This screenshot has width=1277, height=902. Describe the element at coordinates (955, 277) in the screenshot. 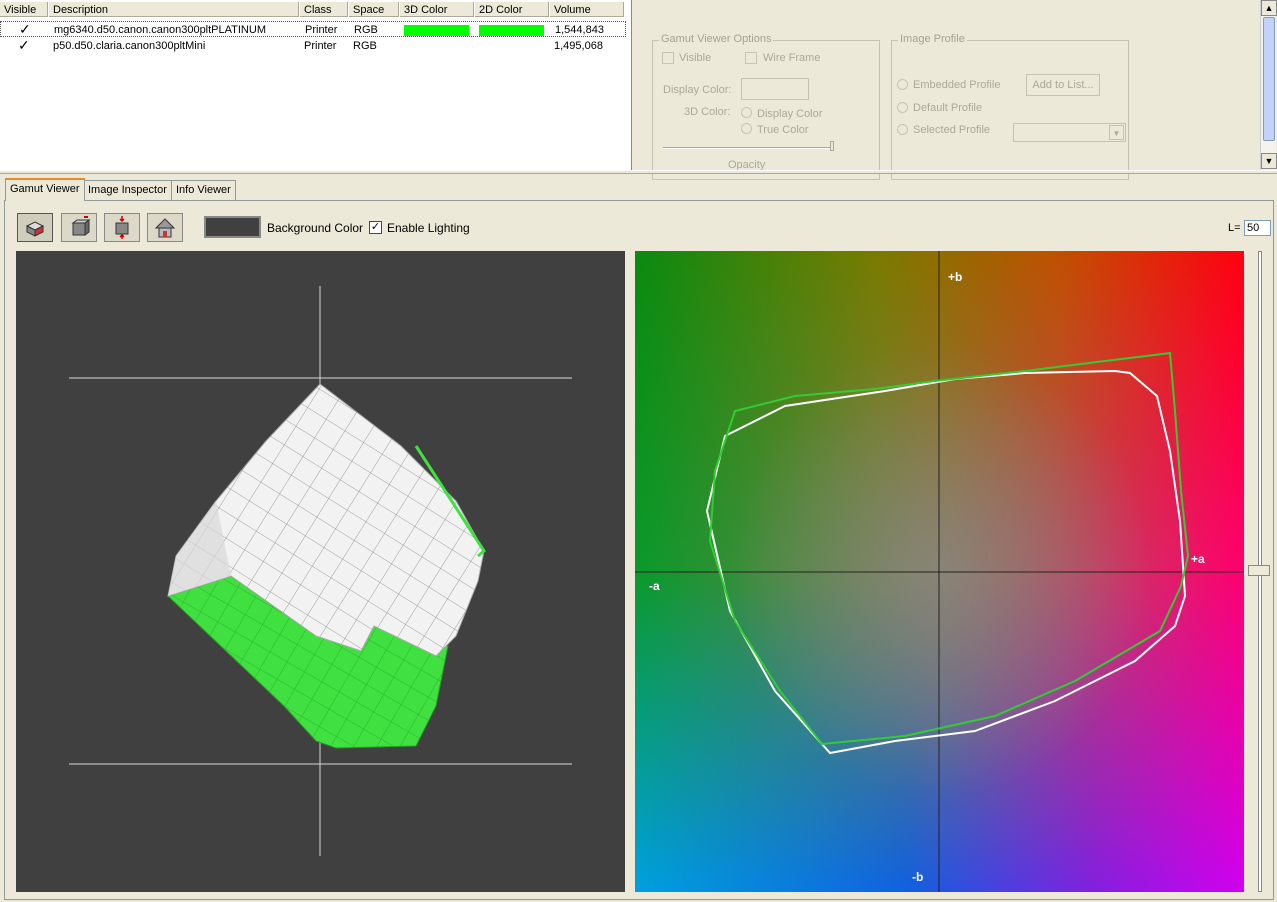

I see `plus-b-label: +b` at that location.